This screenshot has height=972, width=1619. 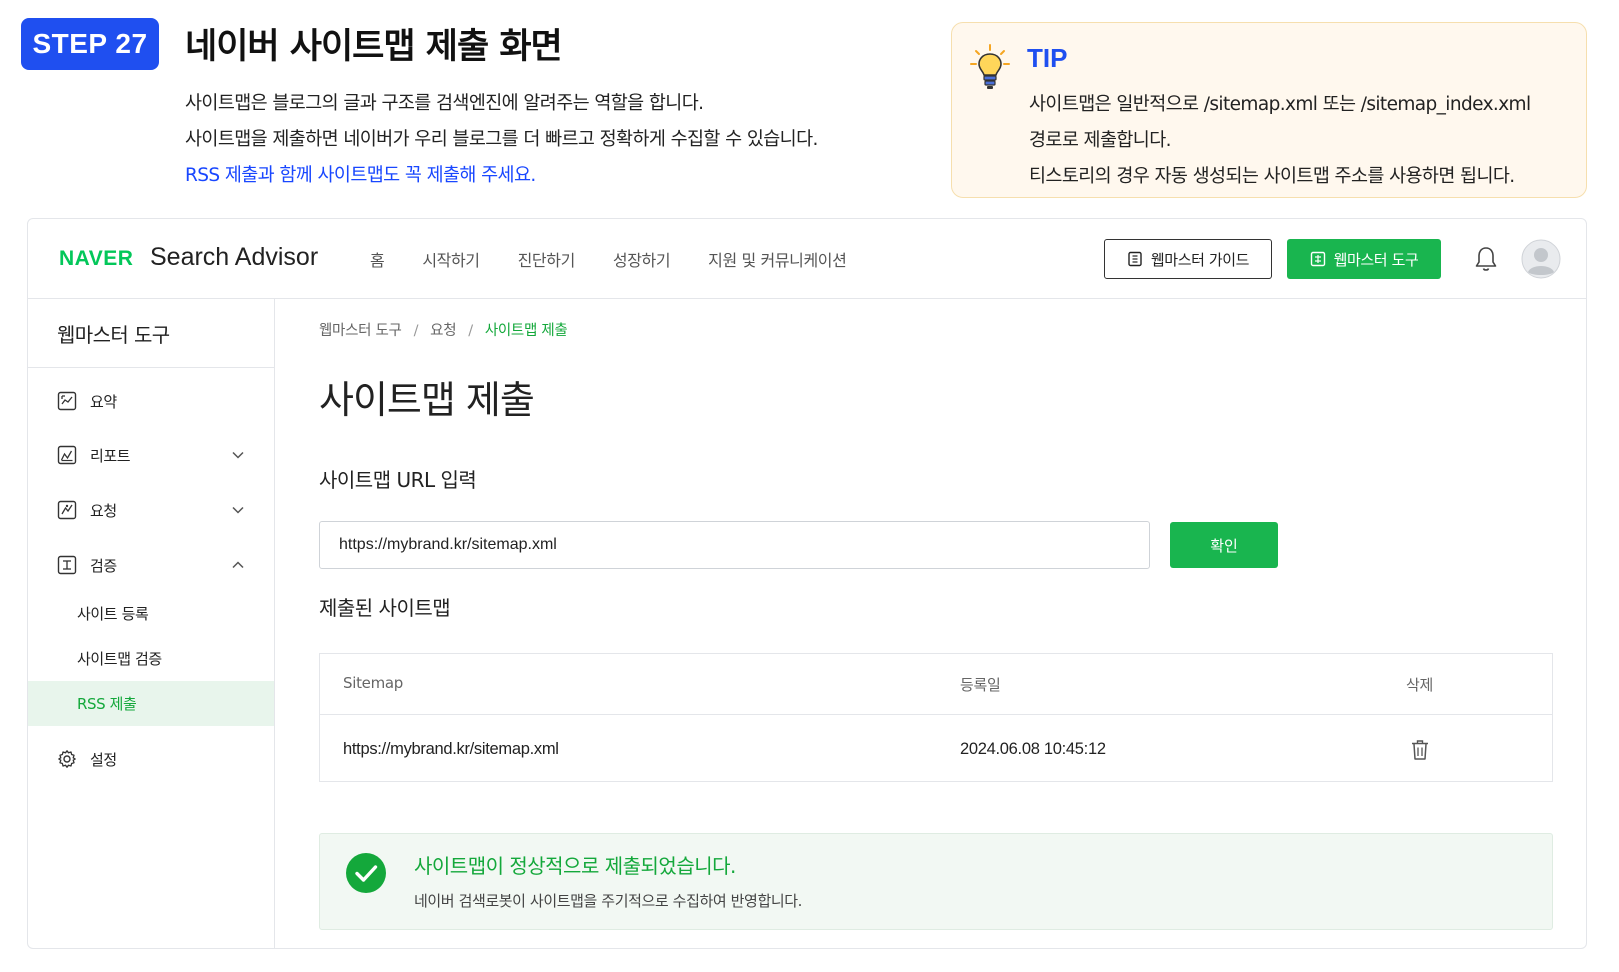 I want to click on webmaster-tool-button: 웹마스터 도구, so click(x=1364, y=259).